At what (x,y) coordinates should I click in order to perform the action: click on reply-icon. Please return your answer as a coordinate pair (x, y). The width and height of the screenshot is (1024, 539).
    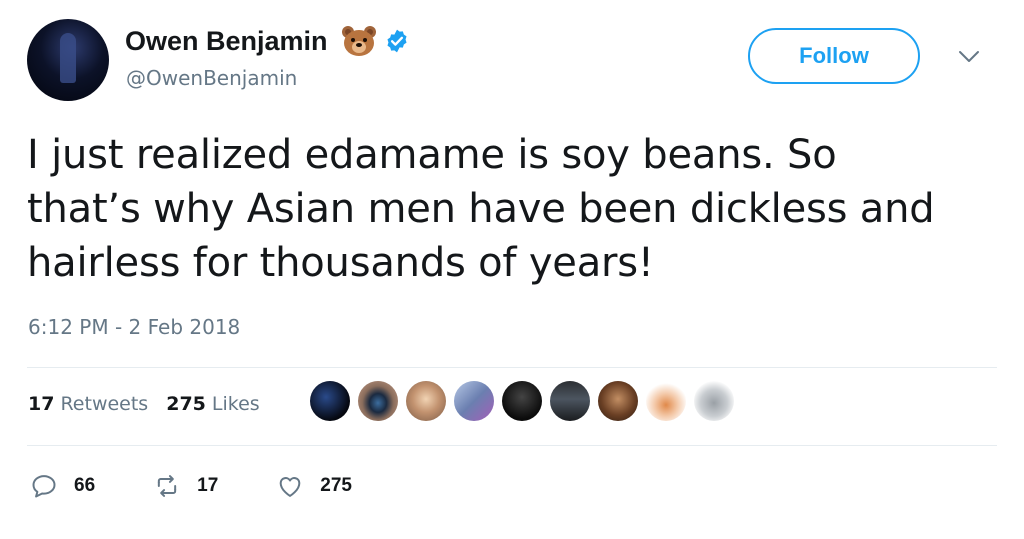
    Looking at the image, I should click on (44, 486).